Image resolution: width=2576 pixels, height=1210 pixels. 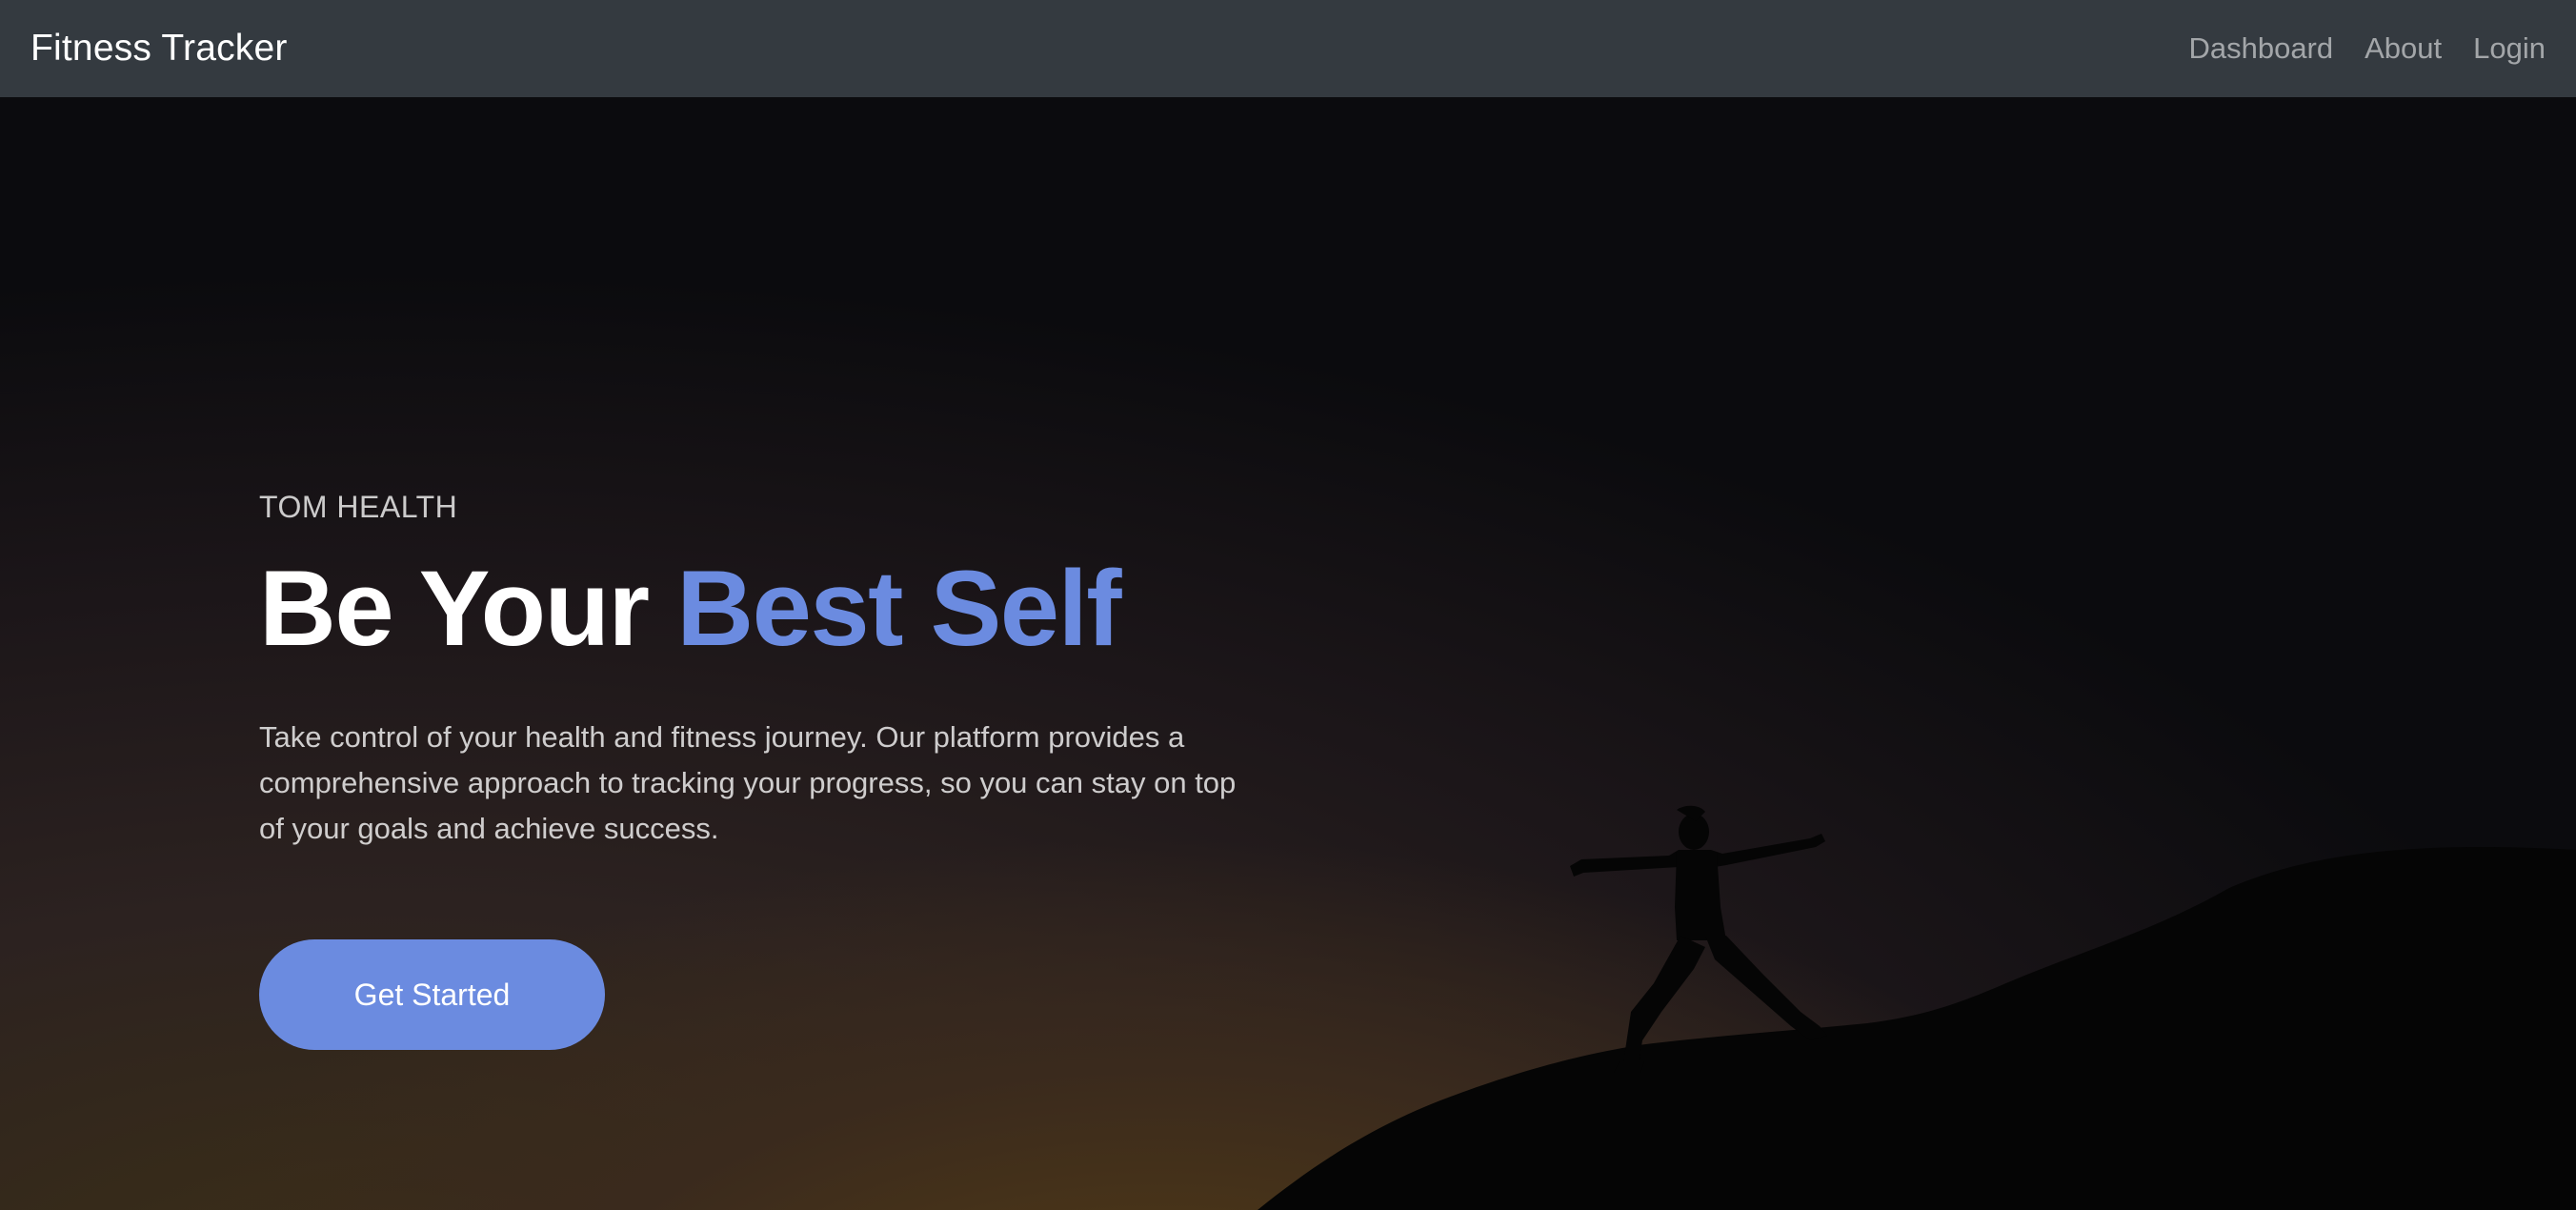 What do you see at coordinates (358, 507) in the screenshot?
I see `hero-eyebrow: TOM HEALTH` at bounding box center [358, 507].